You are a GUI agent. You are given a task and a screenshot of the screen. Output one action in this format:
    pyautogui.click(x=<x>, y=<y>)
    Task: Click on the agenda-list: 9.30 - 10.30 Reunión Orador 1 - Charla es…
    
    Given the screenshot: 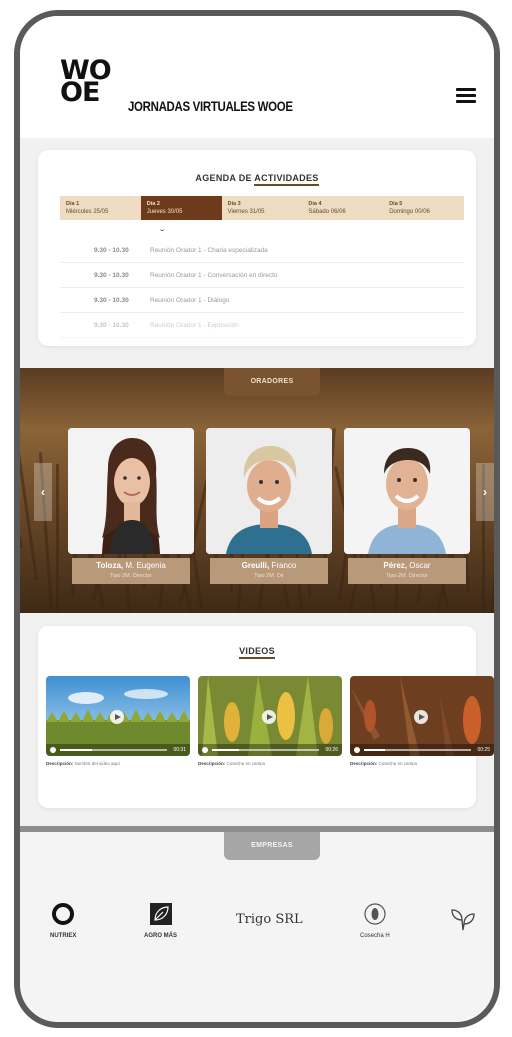 What is the action you would take?
    pyautogui.click(x=262, y=288)
    